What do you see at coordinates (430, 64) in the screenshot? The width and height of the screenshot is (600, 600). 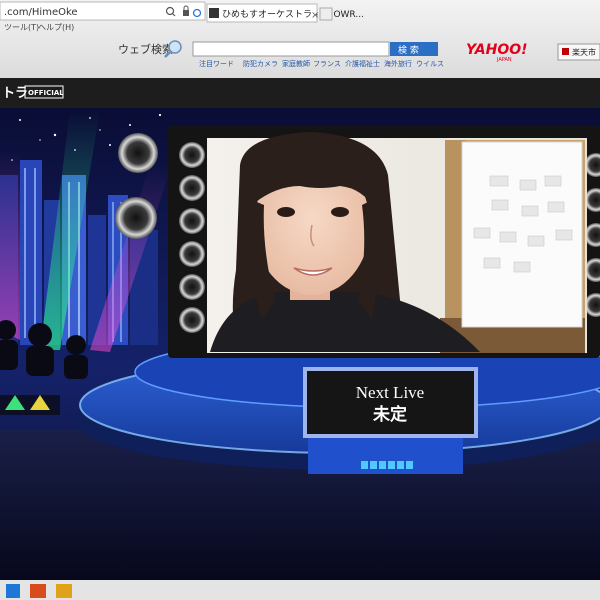 I see `quick-link-7: ウイルス` at bounding box center [430, 64].